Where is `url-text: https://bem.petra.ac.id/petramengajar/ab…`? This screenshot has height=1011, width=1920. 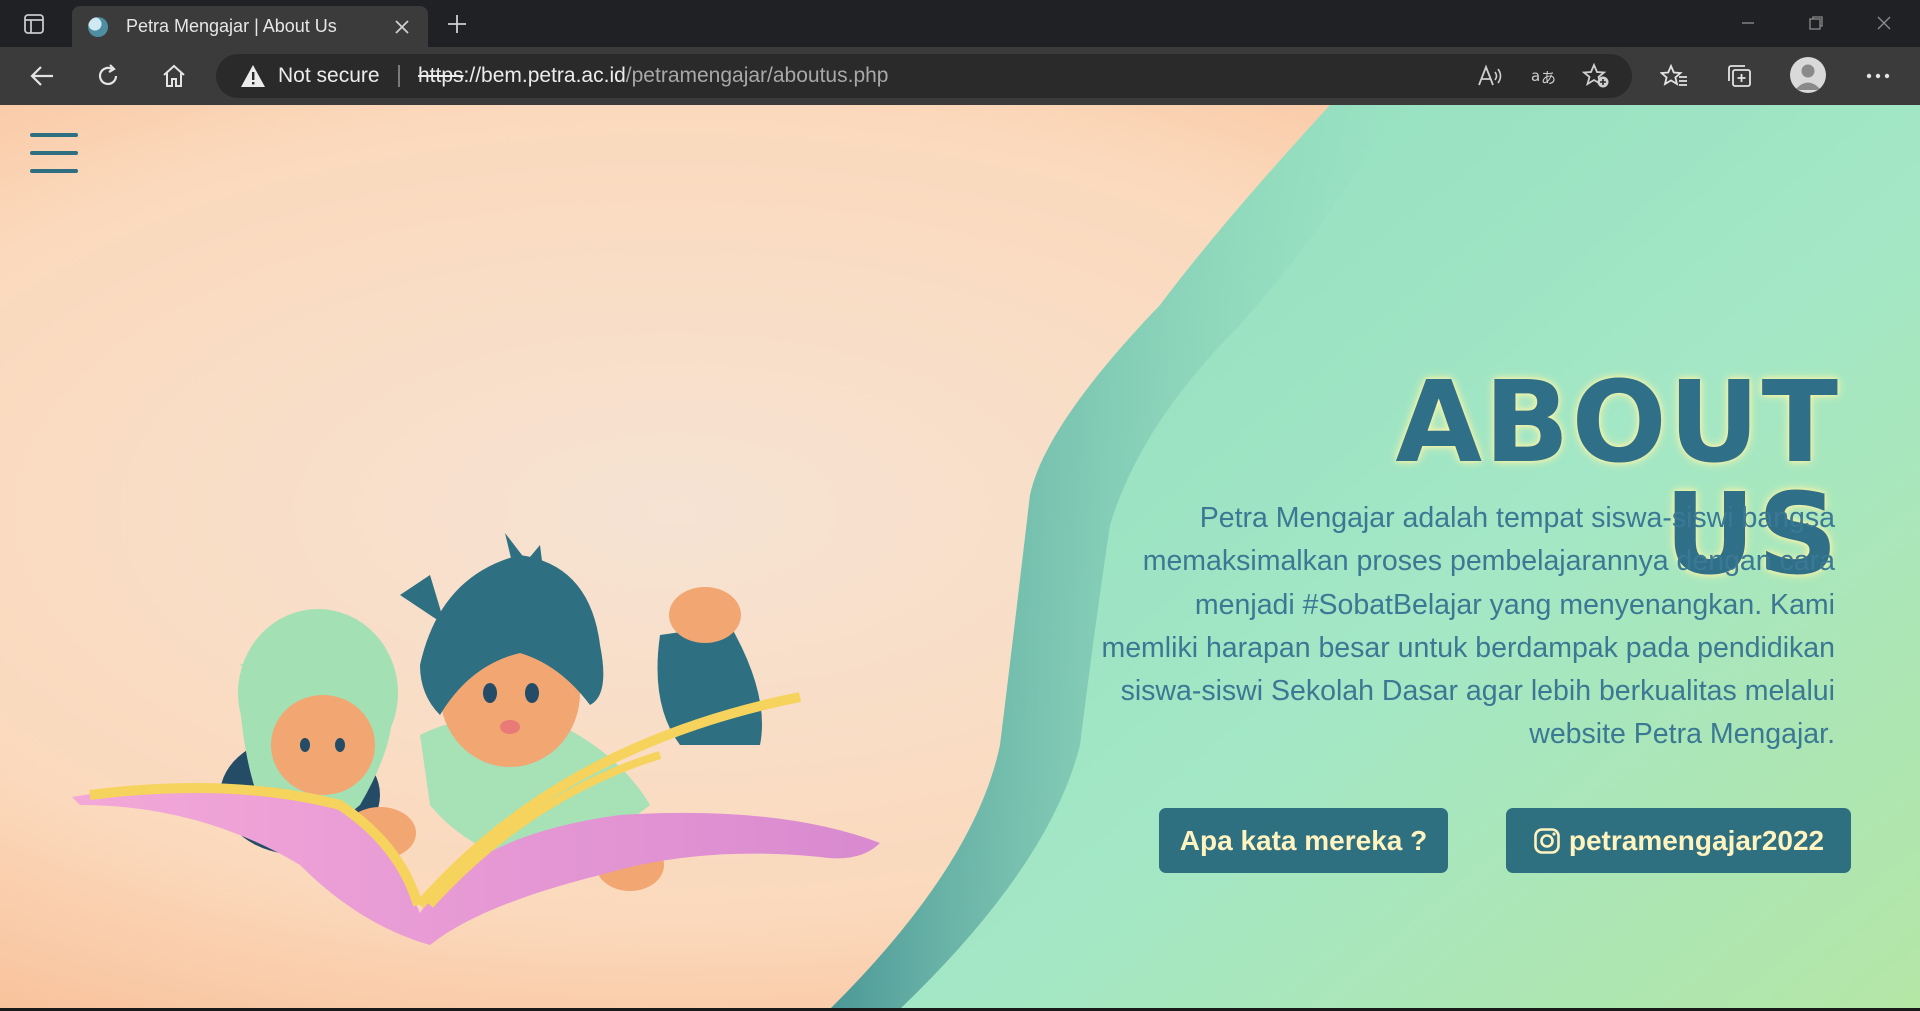
url-text: https://bem.petra.ac.id/petramengajar/ab… is located at coordinates (653, 76).